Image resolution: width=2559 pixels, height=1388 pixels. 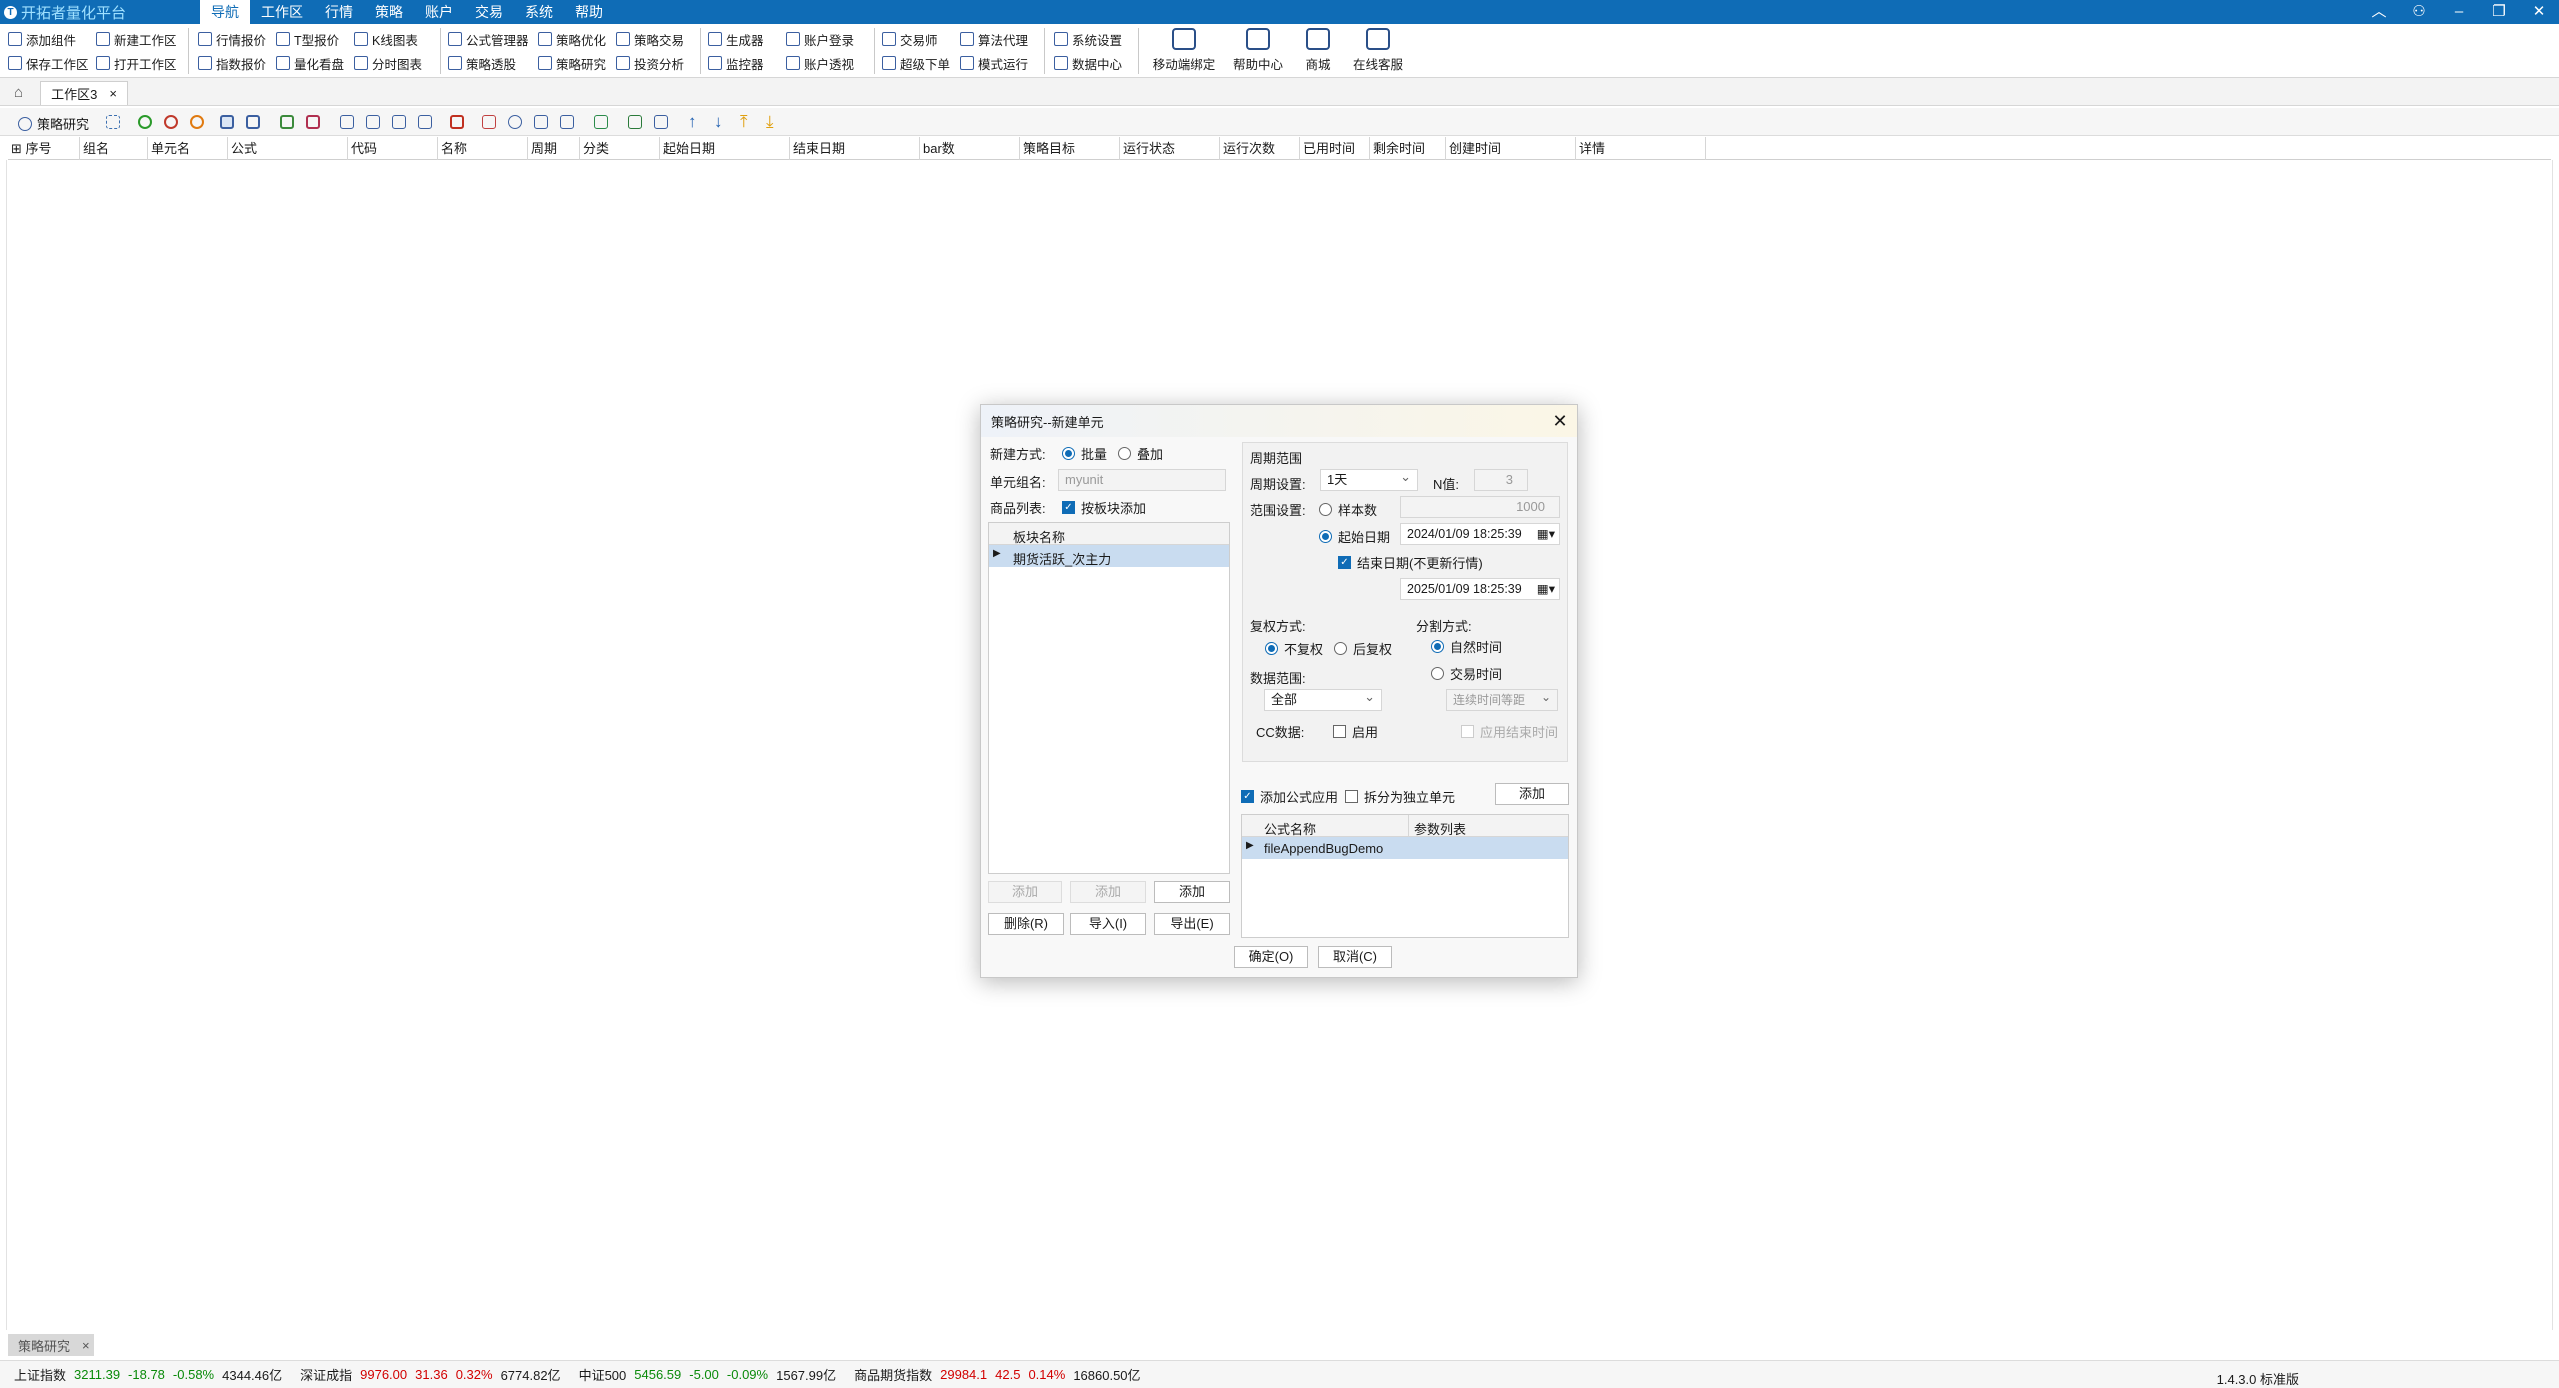 I want to click on menu-nav: 导航, so click(x=225, y=12).